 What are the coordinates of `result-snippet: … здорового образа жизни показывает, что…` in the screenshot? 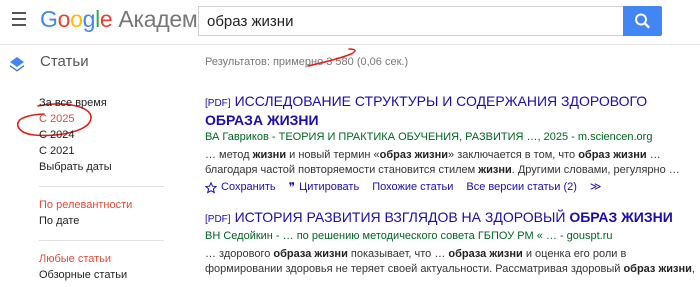 It's located at (450, 262).